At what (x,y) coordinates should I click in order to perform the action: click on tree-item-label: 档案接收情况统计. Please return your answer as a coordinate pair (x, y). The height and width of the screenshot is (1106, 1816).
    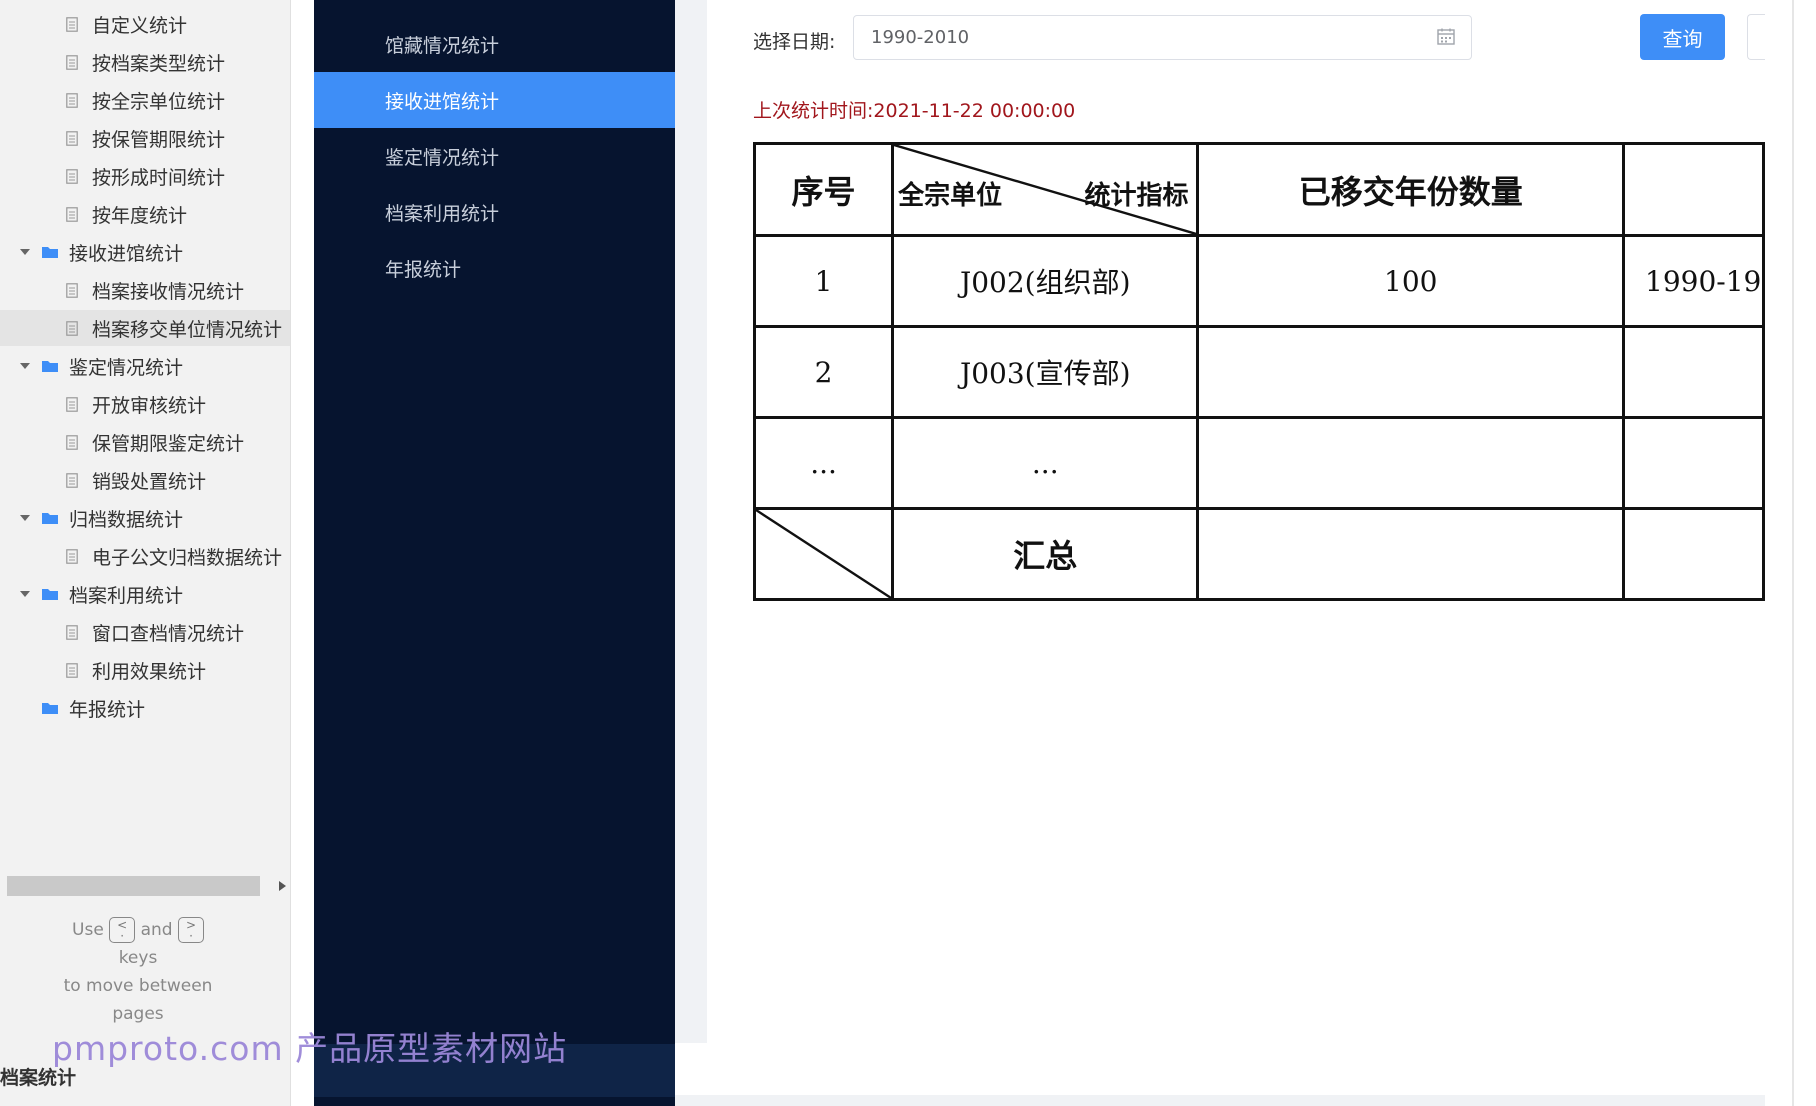
    Looking at the image, I should click on (168, 291).